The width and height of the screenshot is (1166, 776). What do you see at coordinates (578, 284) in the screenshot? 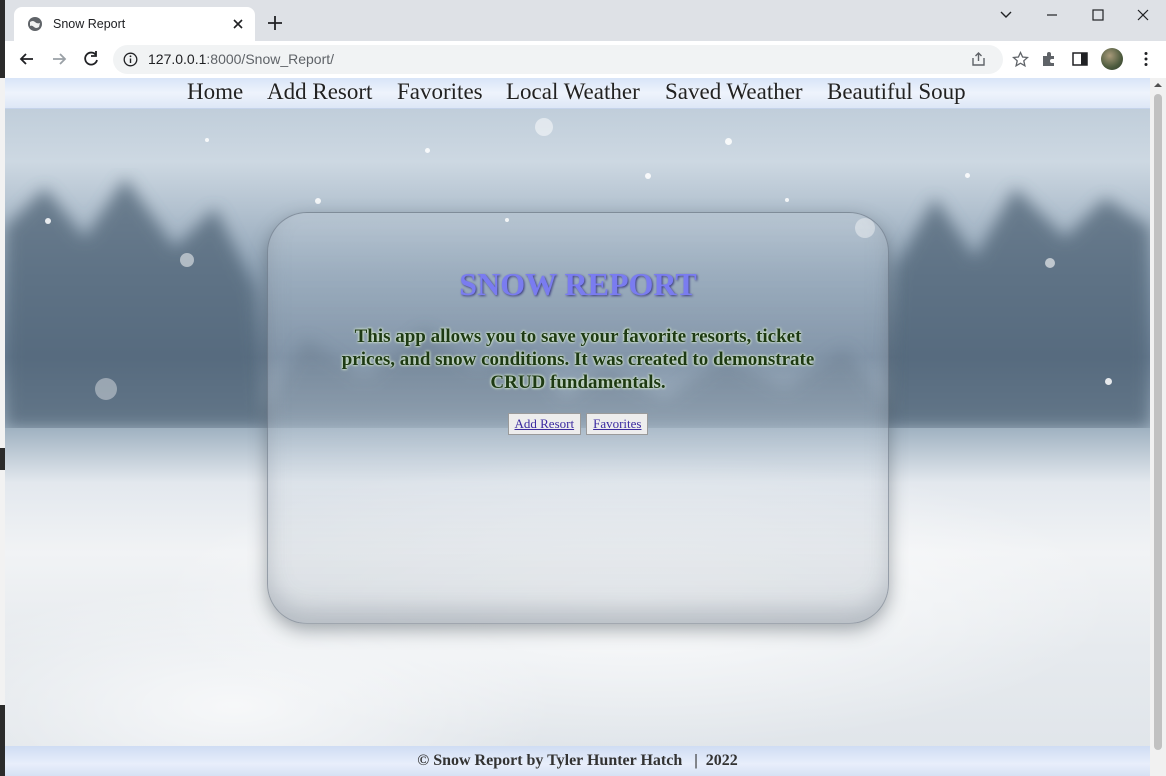
I see `page-title: SNOW REPORT` at bounding box center [578, 284].